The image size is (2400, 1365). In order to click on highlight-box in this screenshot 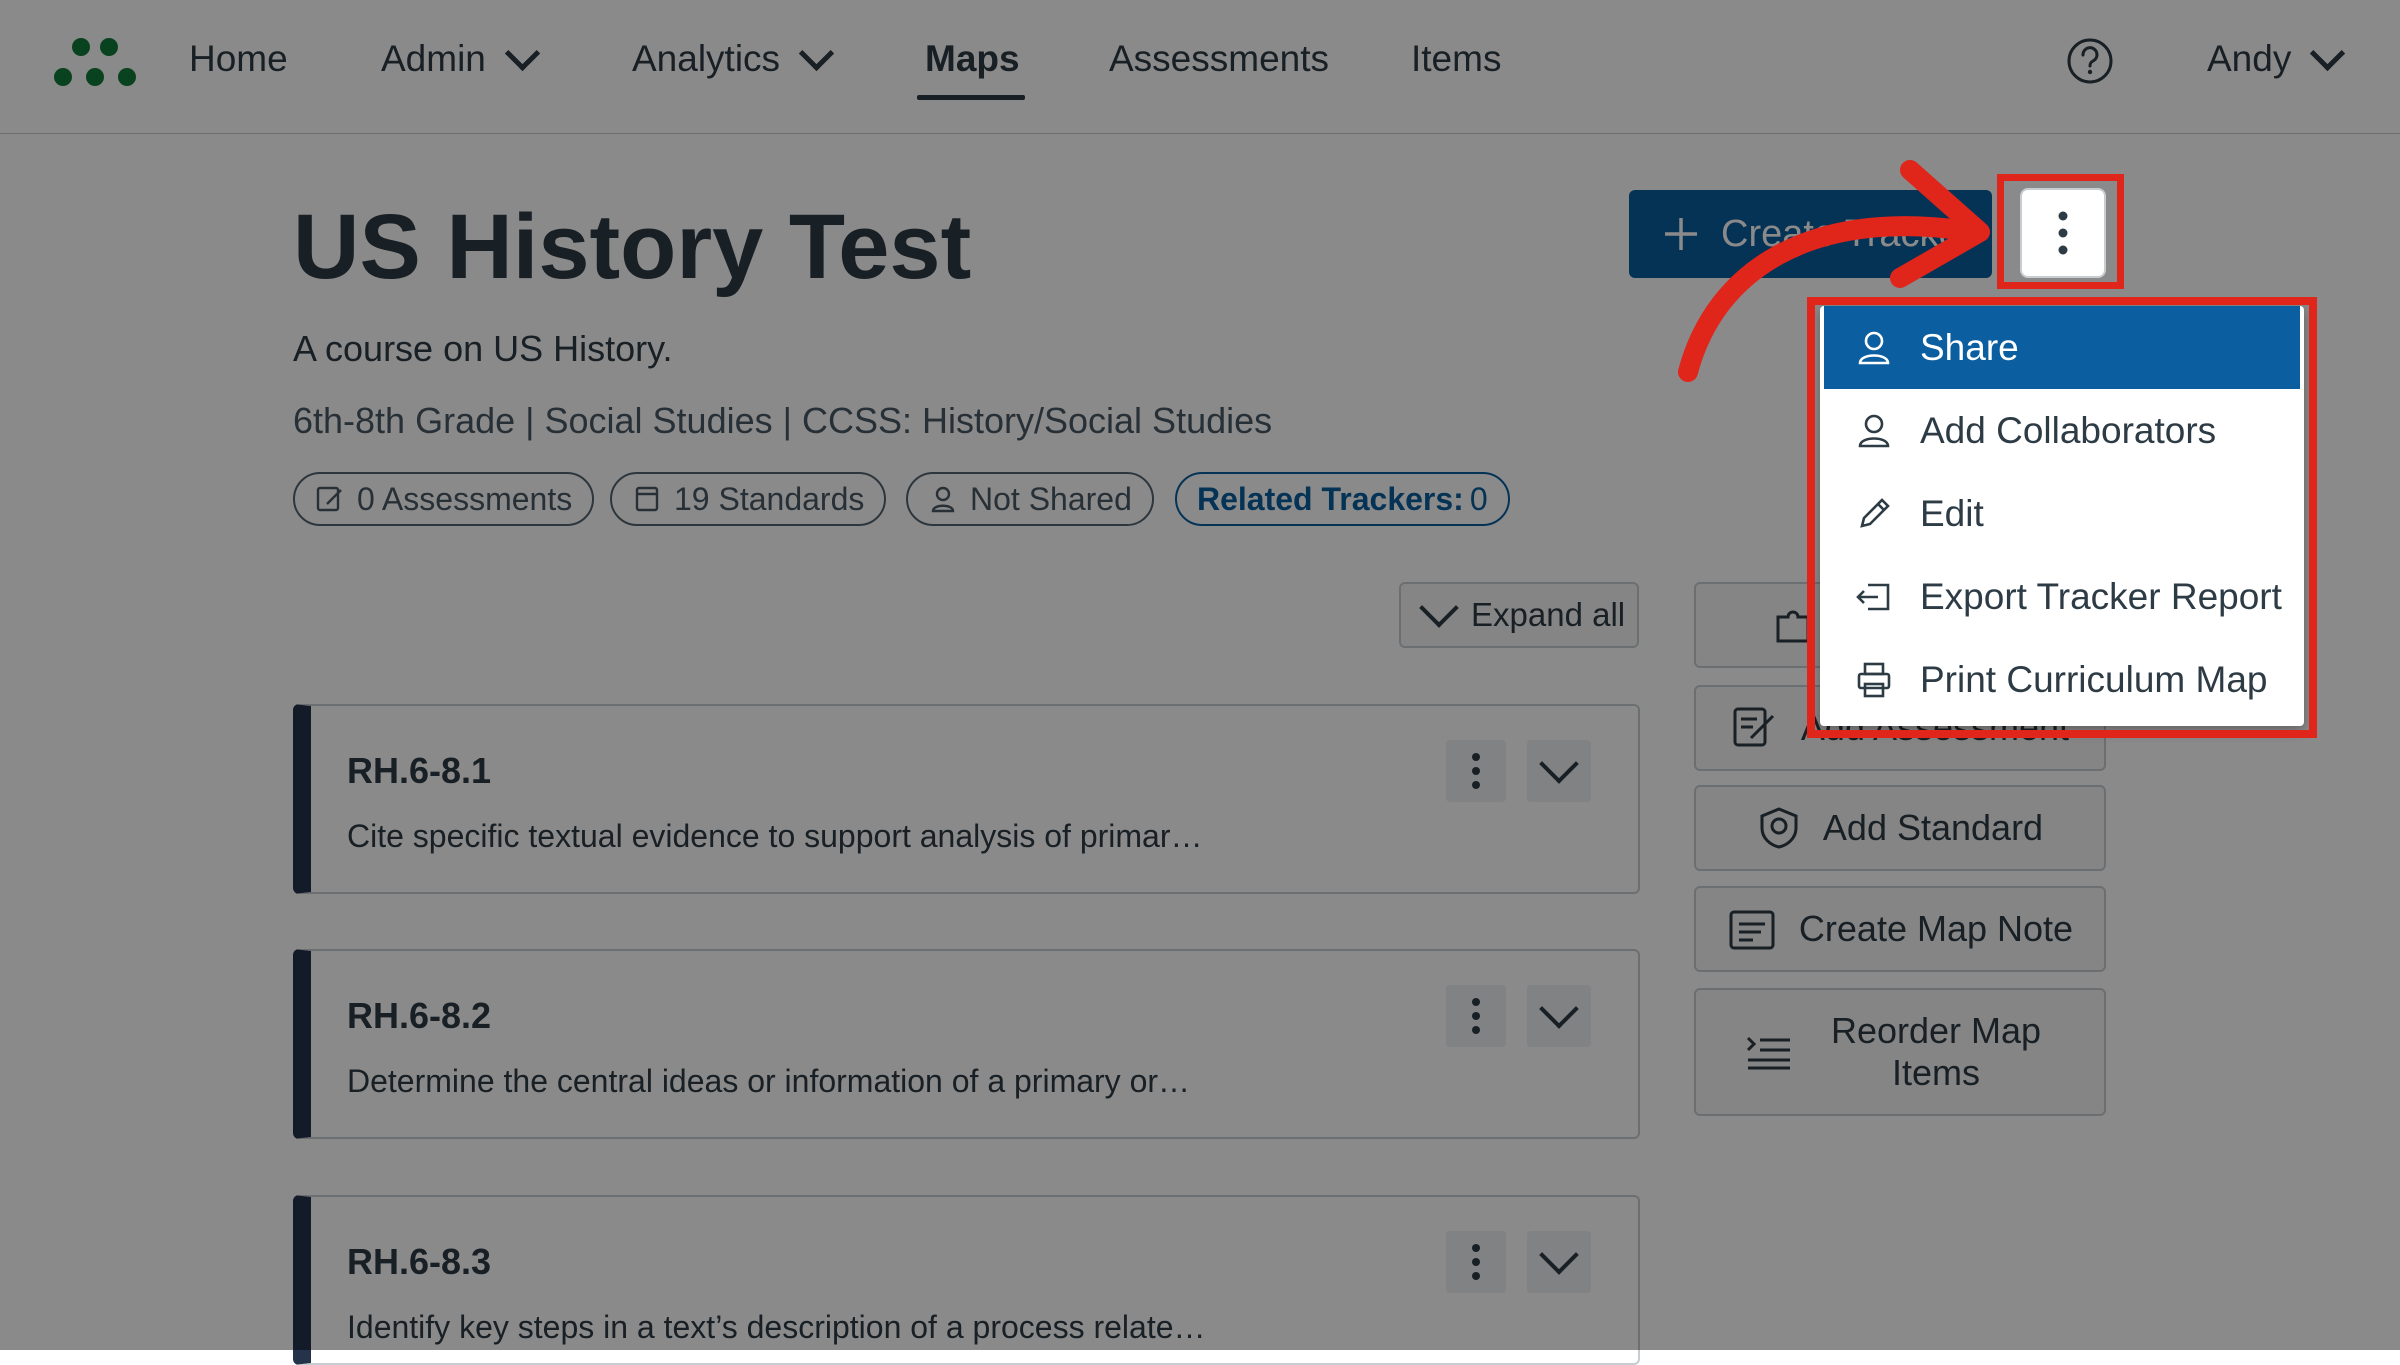, I will do `click(2062, 517)`.